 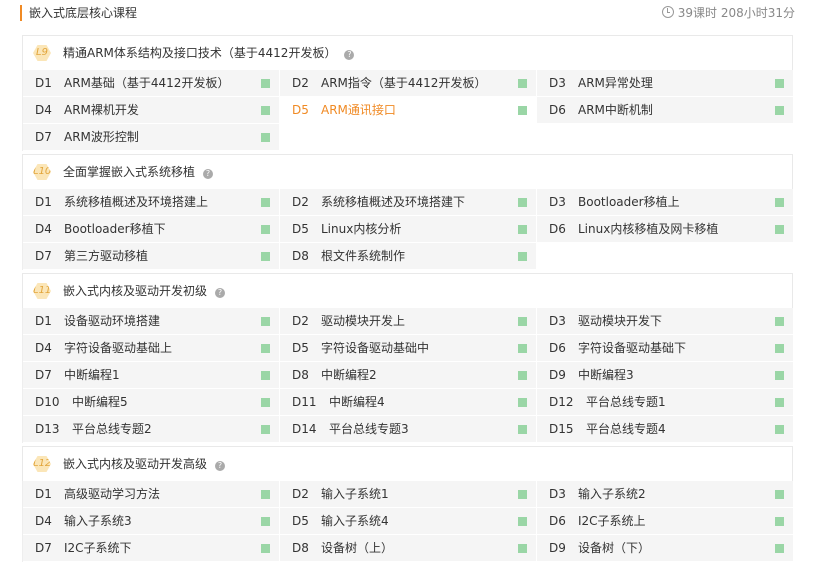 I want to click on lesson-name: 平台总线专题4, so click(x=626, y=429).